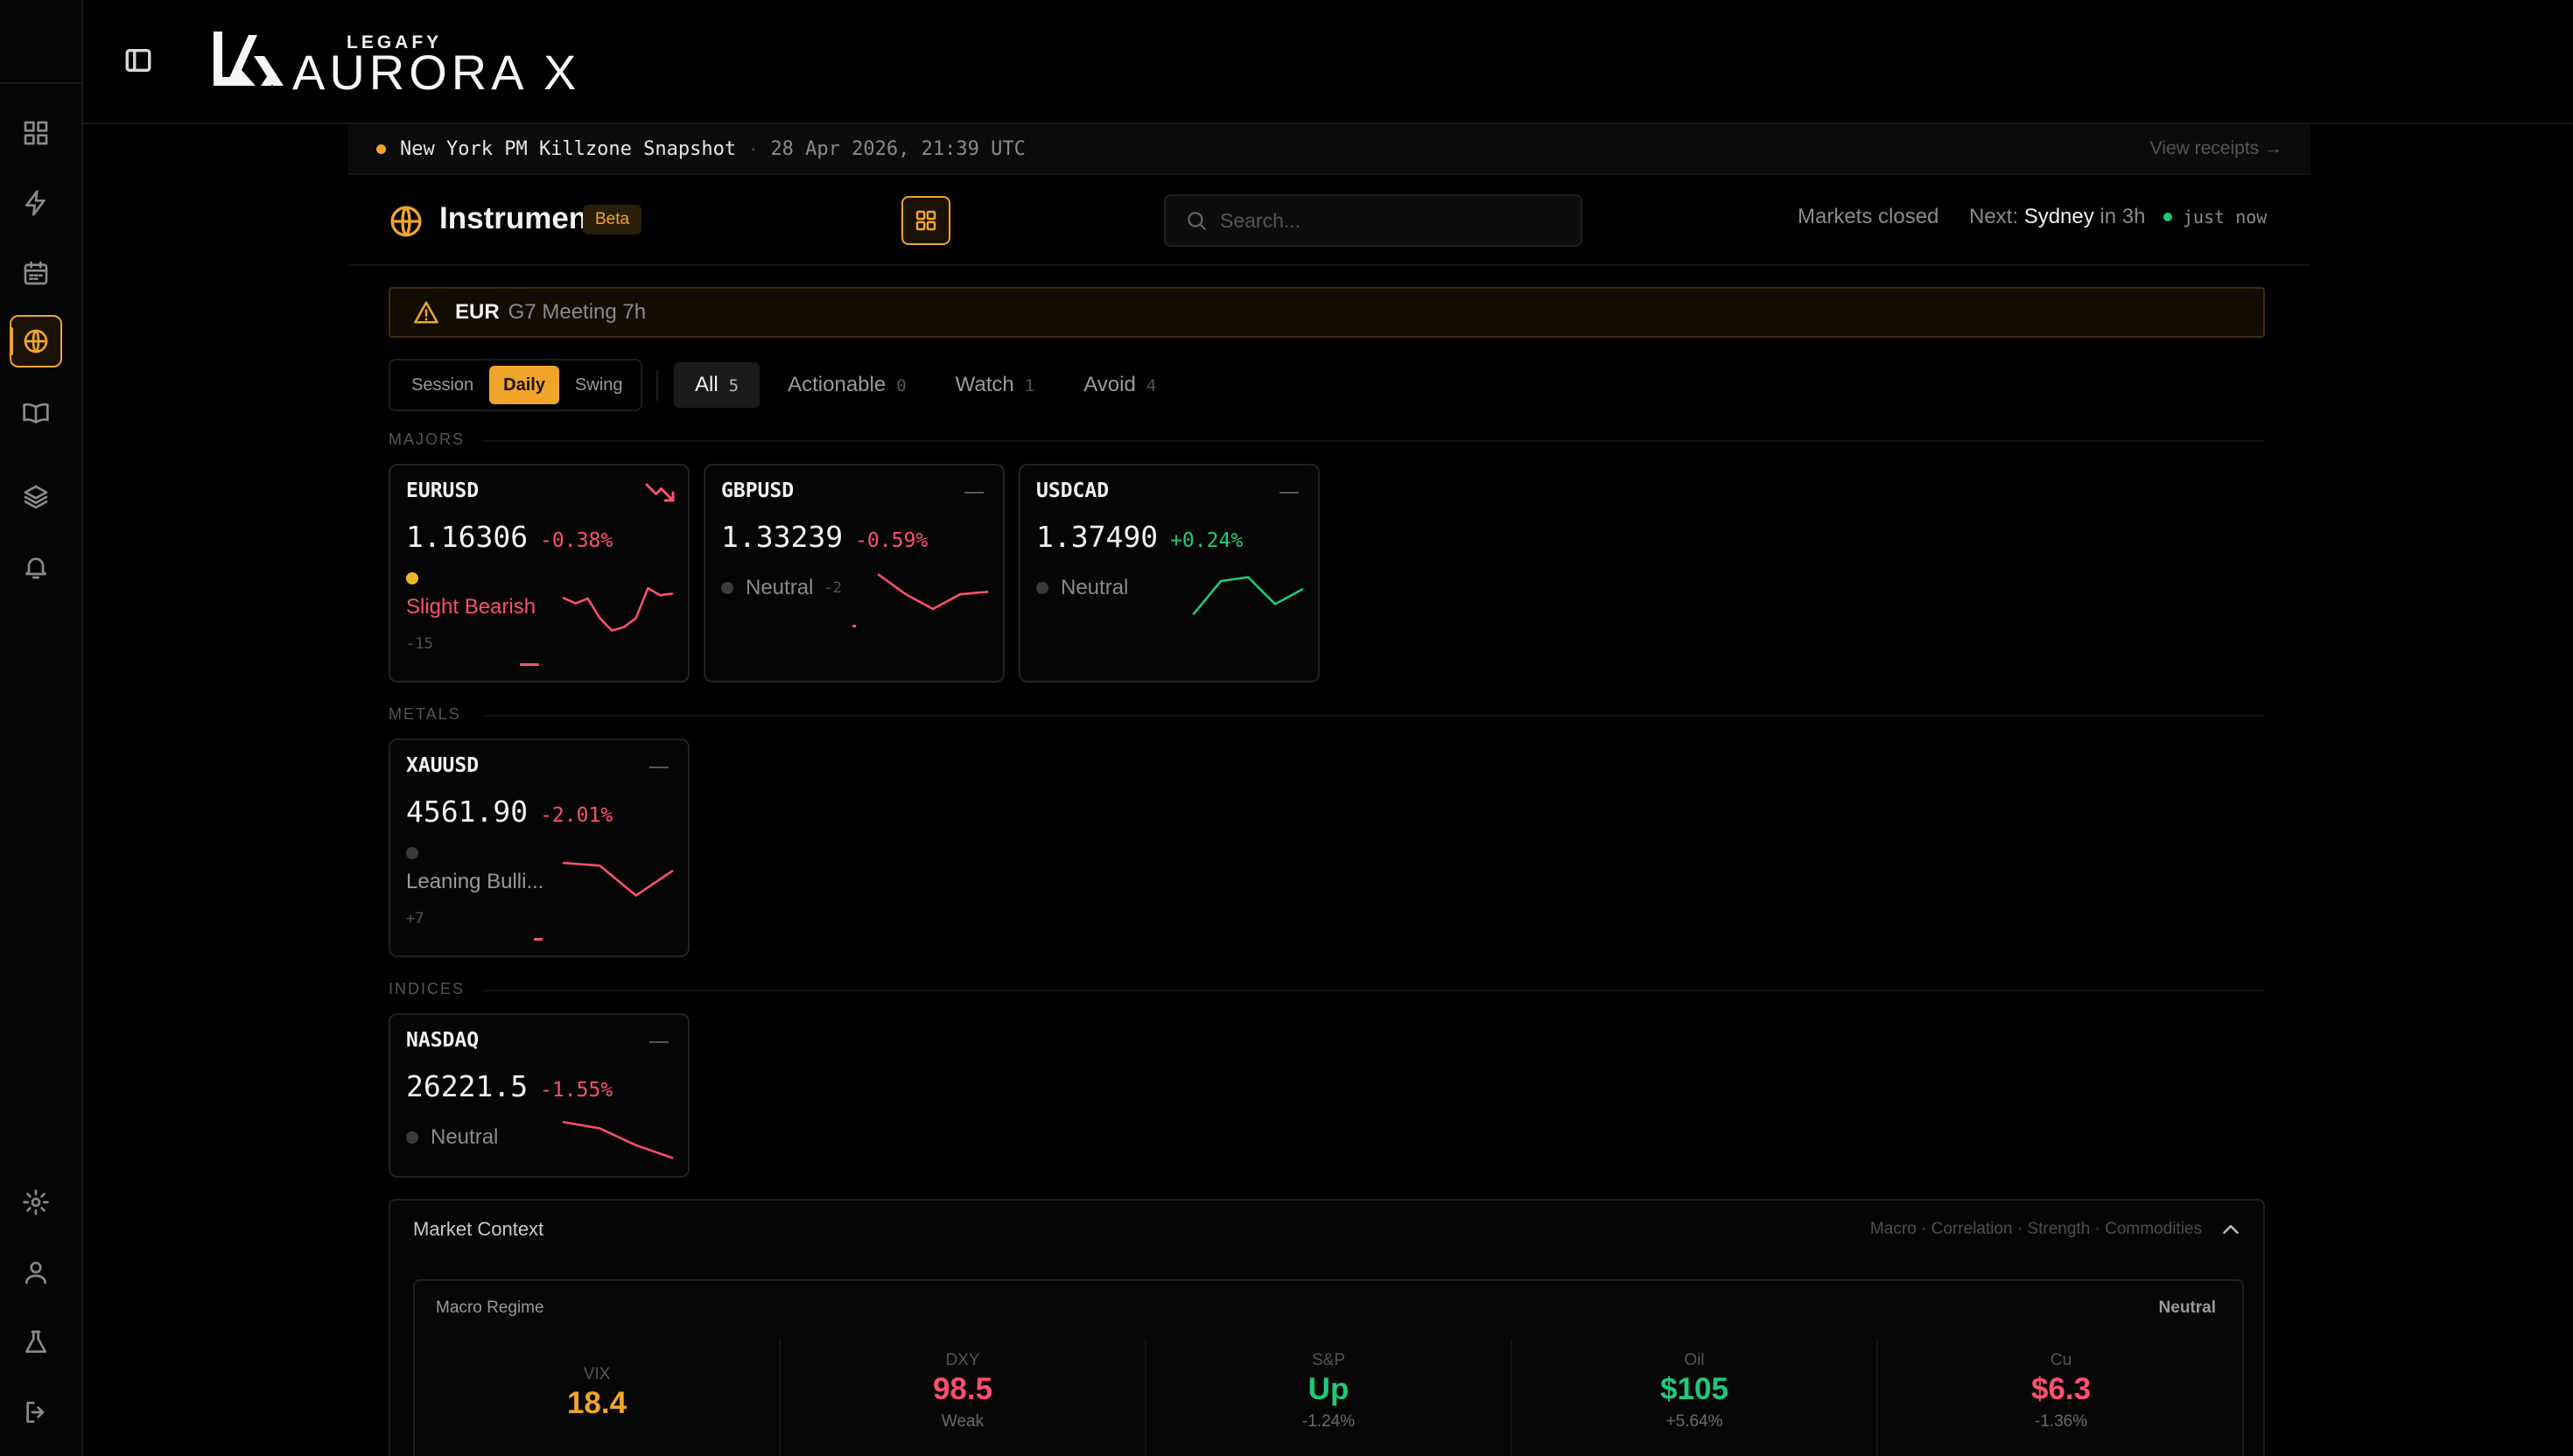 The height and width of the screenshot is (1456, 2573). I want to click on instrument-price: 1.37490, so click(1097, 537).